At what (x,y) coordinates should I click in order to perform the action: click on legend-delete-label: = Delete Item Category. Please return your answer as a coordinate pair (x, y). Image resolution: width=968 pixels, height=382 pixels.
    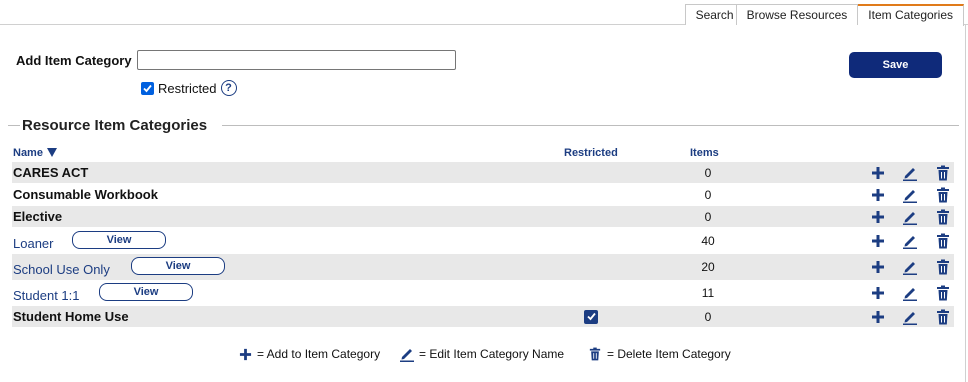
    Looking at the image, I should click on (669, 354).